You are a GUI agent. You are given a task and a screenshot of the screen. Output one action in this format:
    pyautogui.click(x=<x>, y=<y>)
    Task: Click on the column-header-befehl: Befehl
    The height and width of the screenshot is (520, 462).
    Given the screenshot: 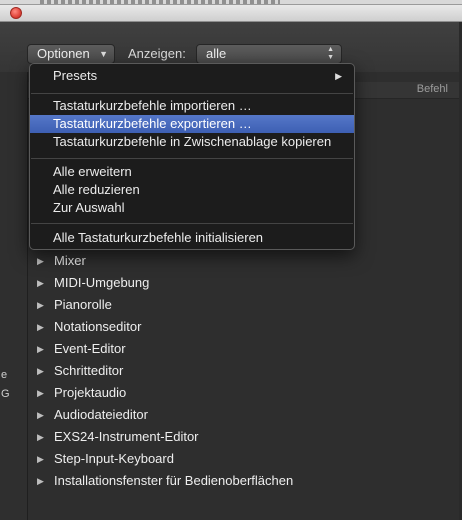 What is the action you would take?
    pyautogui.click(x=432, y=89)
    